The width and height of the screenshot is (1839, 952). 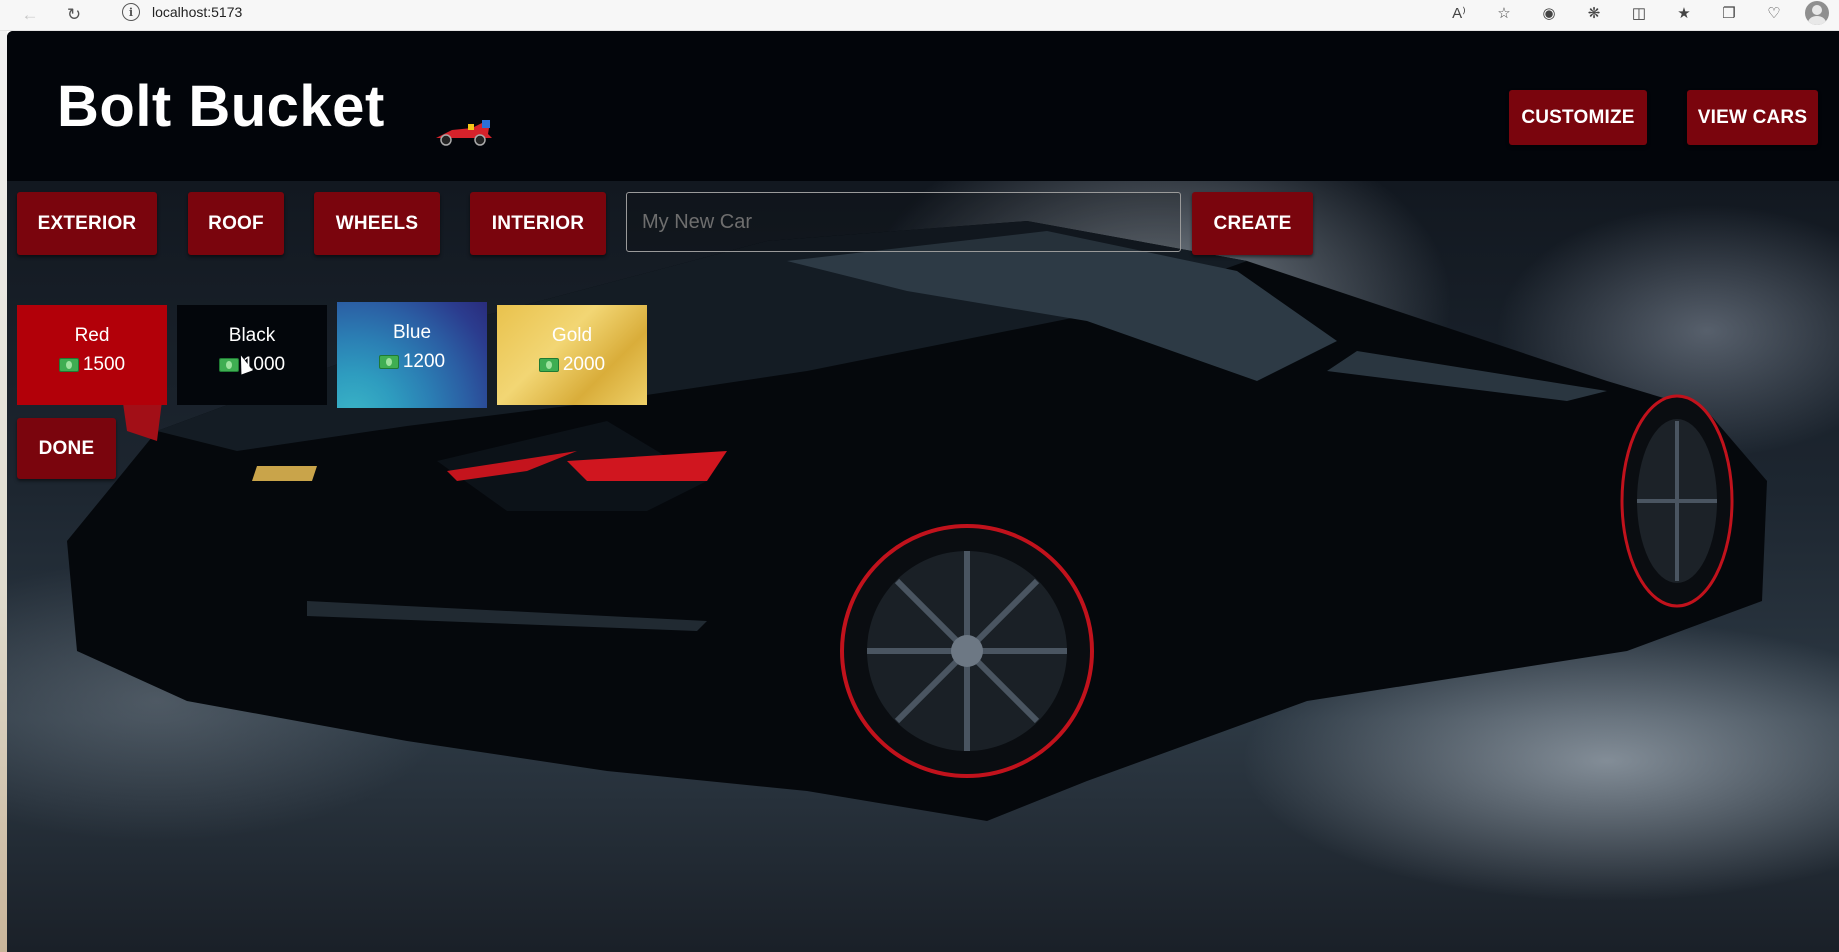 What do you see at coordinates (1639, 13) in the screenshot?
I see `split-screen-icon: ◫` at bounding box center [1639, 13].